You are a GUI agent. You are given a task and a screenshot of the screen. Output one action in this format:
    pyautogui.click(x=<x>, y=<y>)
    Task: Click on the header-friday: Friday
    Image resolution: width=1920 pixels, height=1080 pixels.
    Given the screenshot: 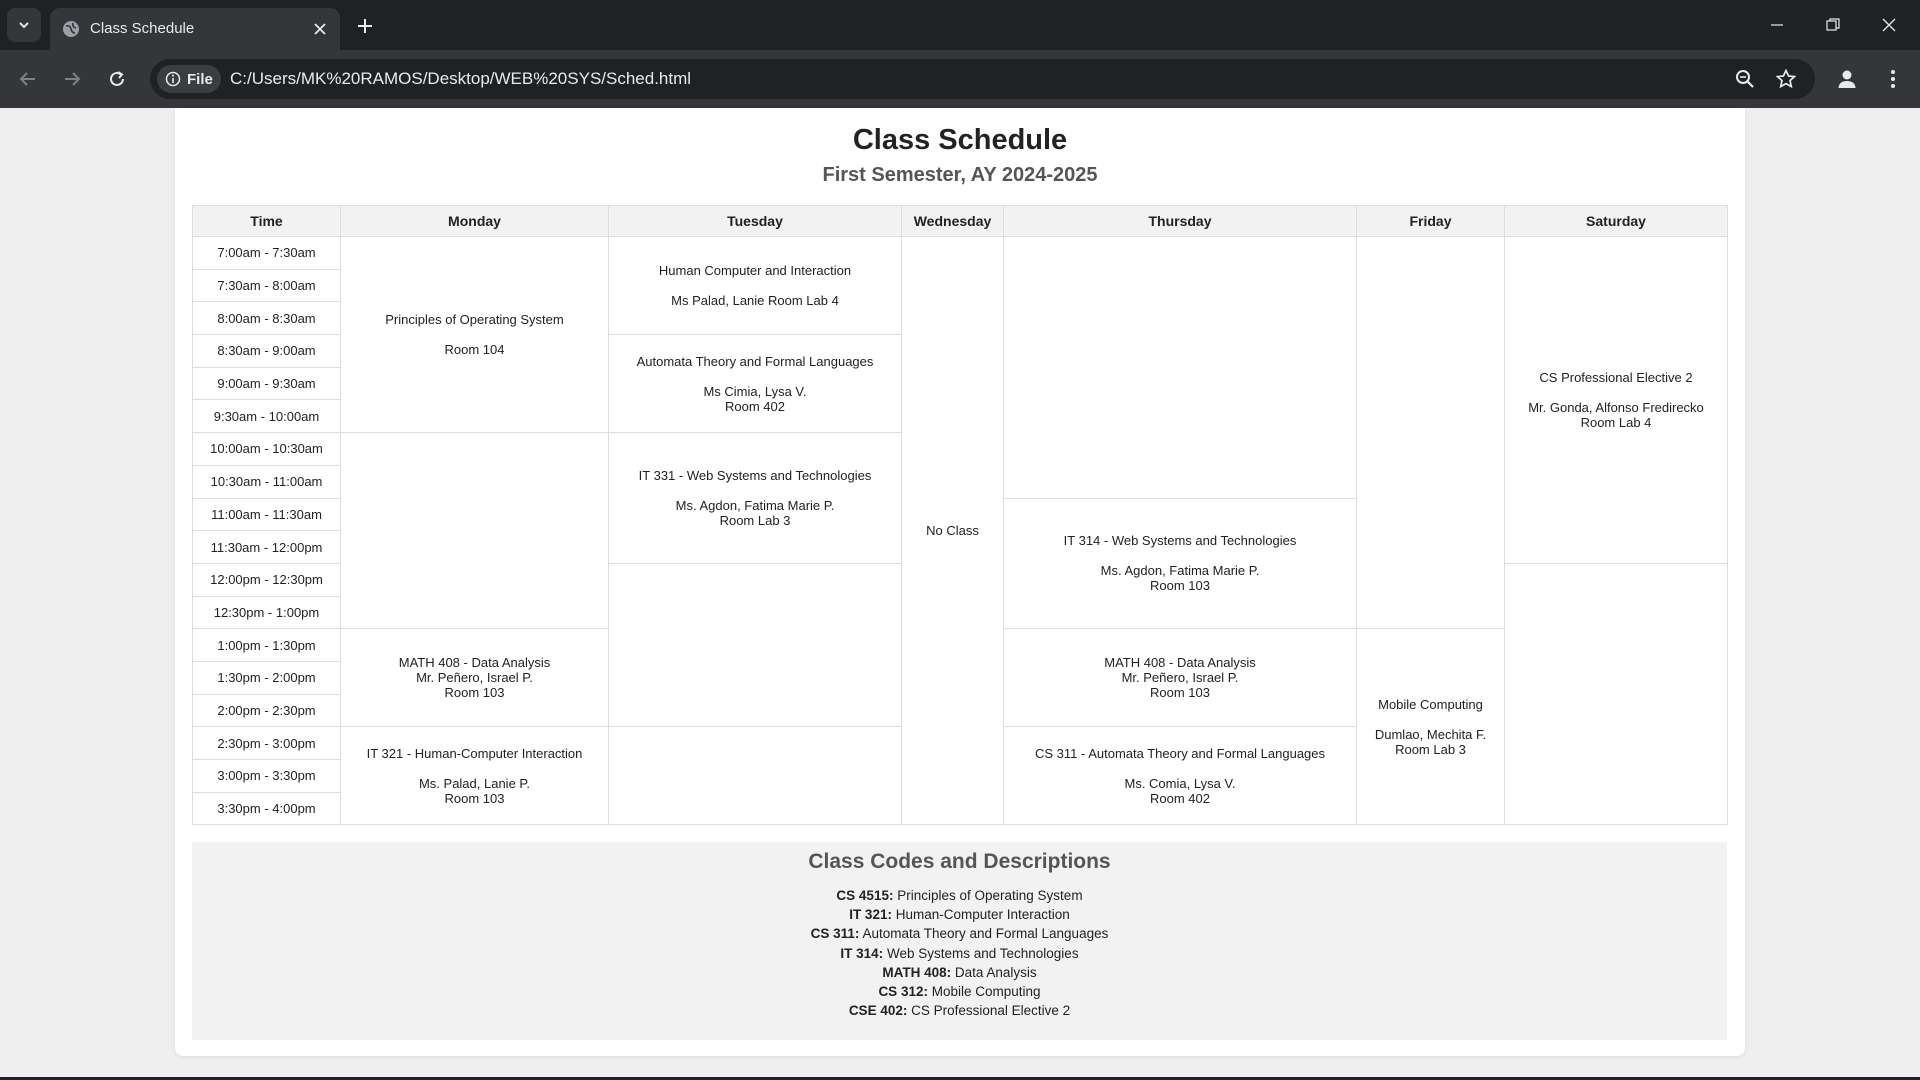 What is the action you would take?
    pyautogui.click(x=1430, y=221)
    